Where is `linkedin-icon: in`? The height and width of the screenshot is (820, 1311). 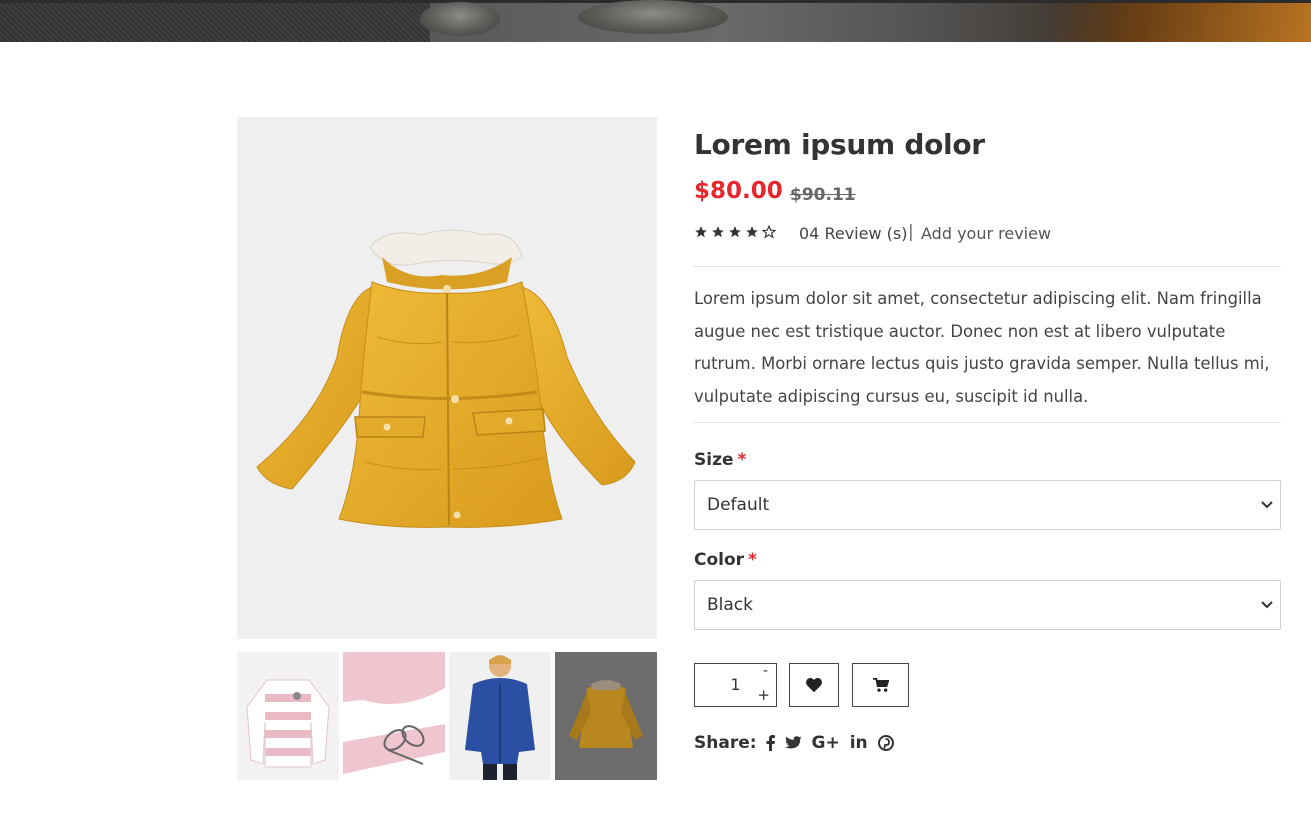
linkedin-icon: in is located at coordinates (859, 743).